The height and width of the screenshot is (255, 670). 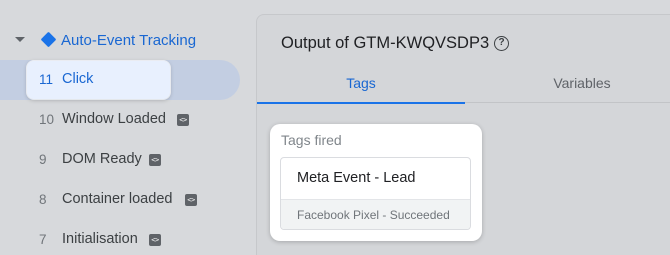 What do you see at coordinates (567, 85) in the screenshot?
I see `tab-variables: Variables` at bounding box center [567, 85].